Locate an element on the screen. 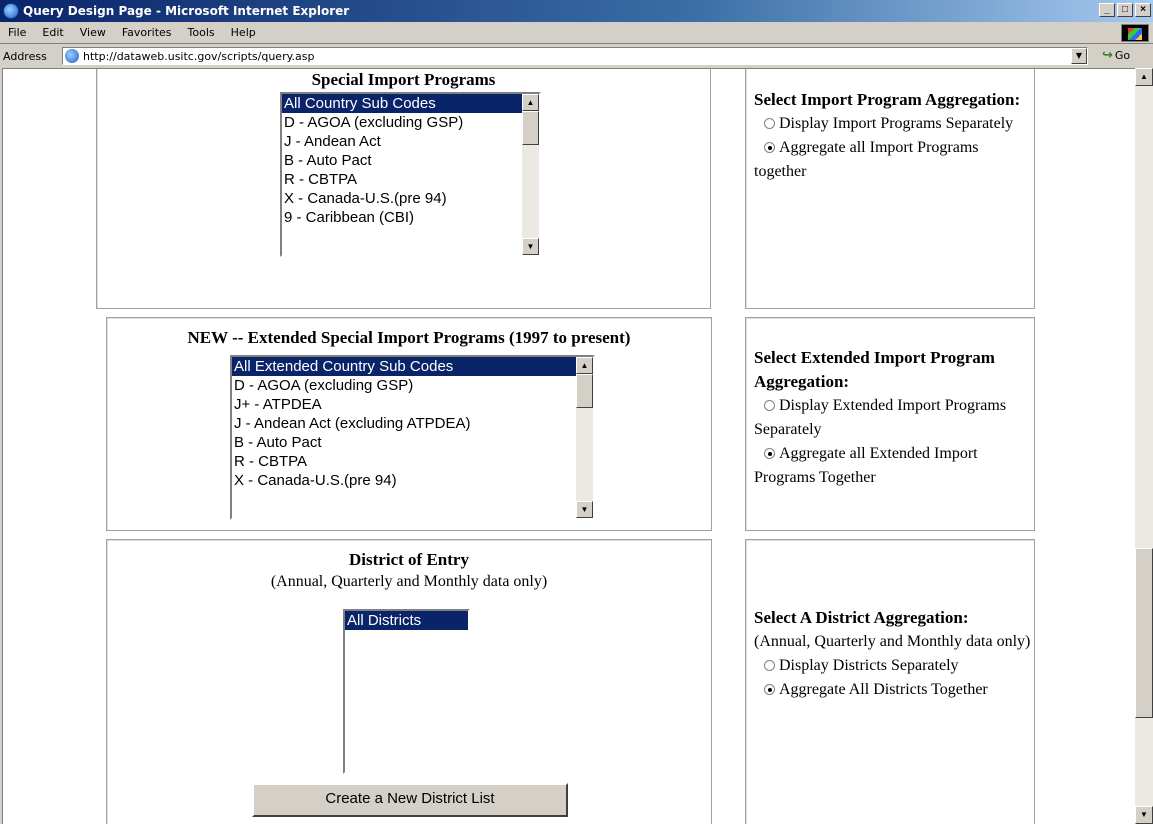 This screenshot has width=1153, height=824. import-aggregation-heading: Select Import Program Aggregation: is located at coordinates (887, 99).